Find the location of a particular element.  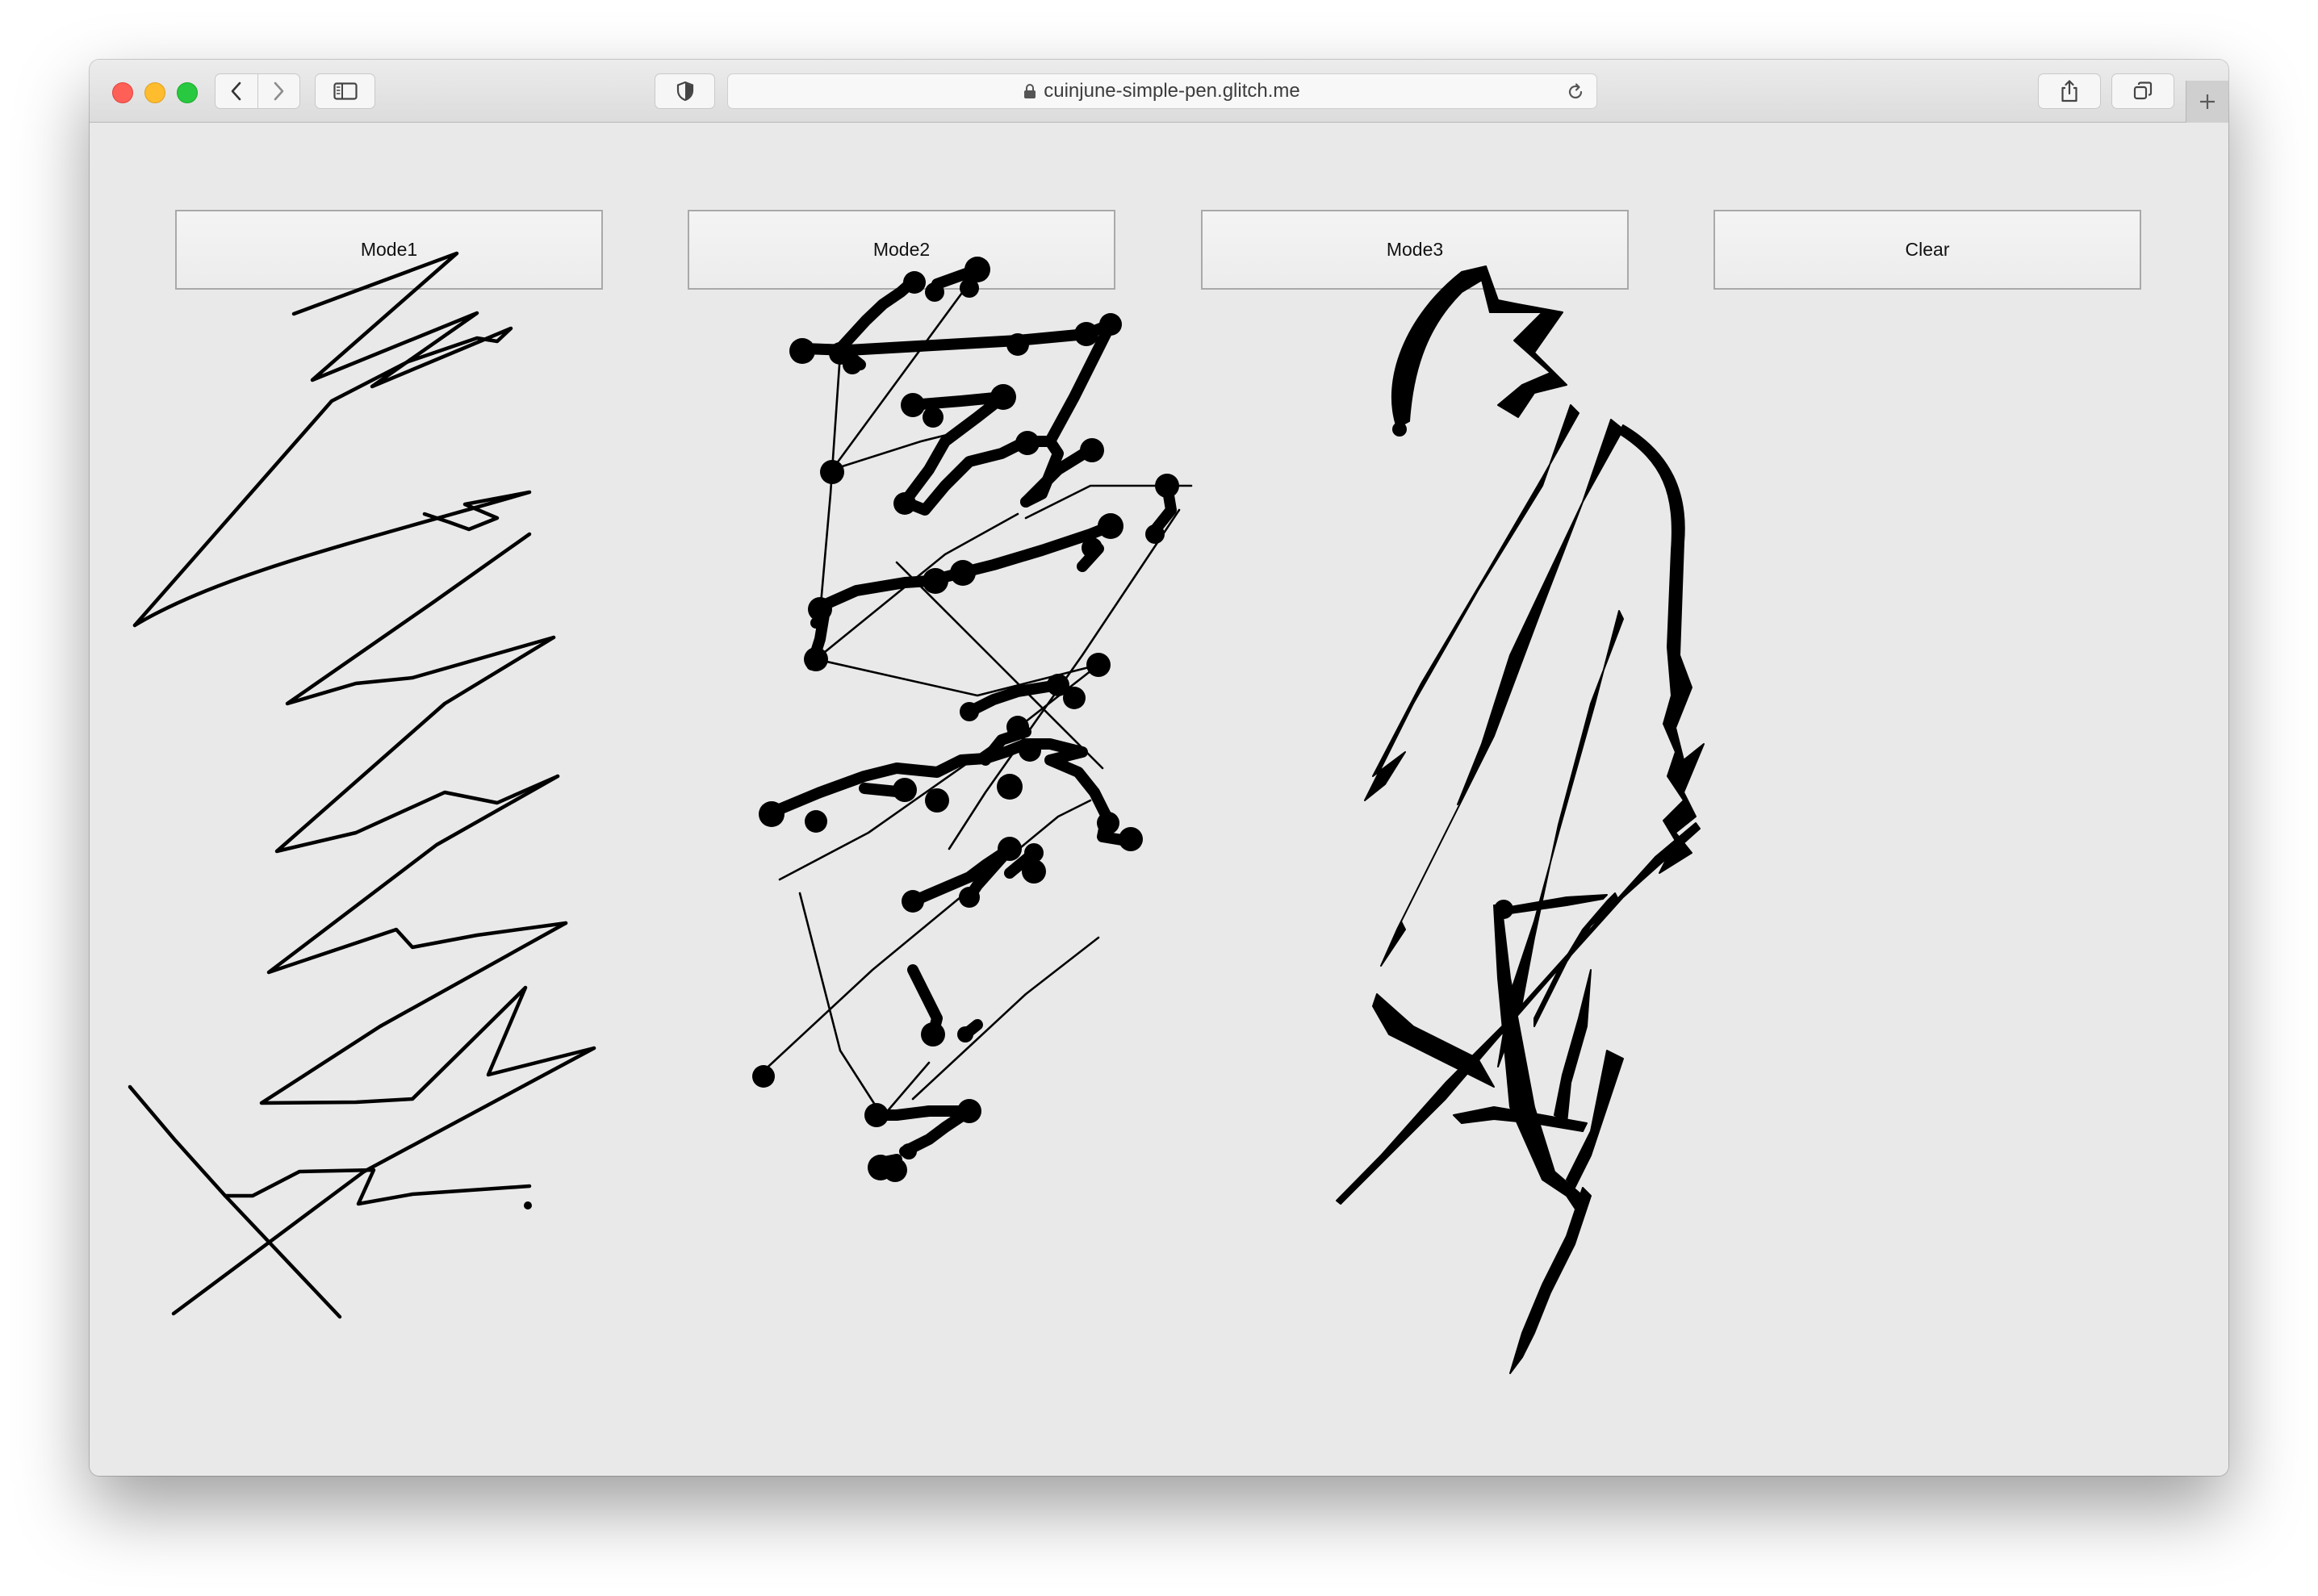

address-bar: cuinjune-simple-pen.glitch.me is located at coordinates (1162, 91).